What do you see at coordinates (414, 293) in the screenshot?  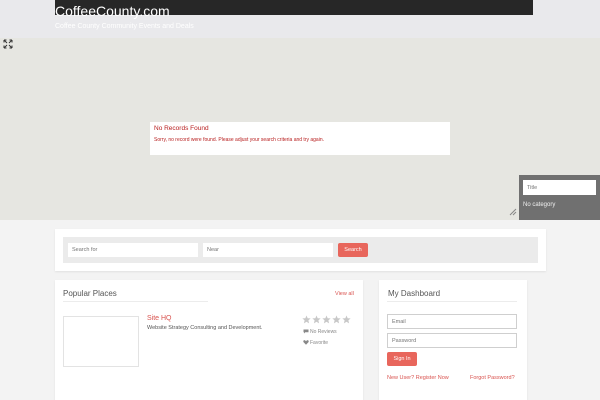 I see `dashboard-title: My Dashboard` at bounding box center [414, 293].